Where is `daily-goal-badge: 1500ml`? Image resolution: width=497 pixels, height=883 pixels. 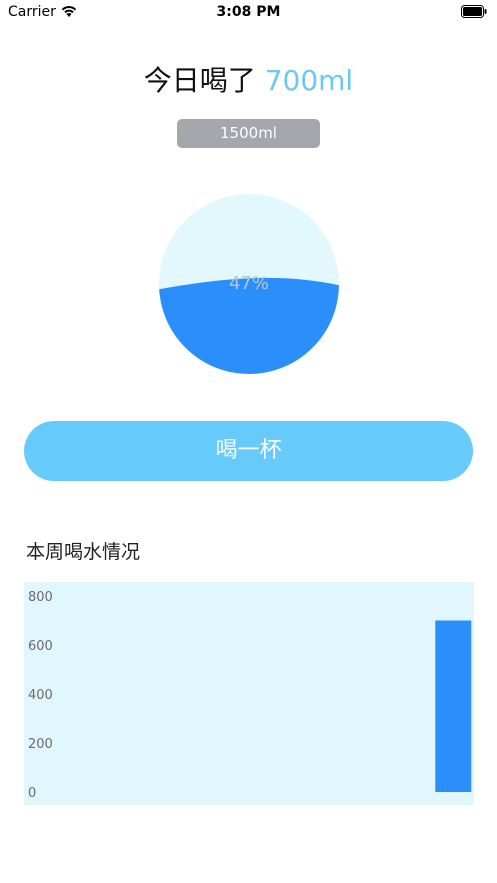 daily-goal-badge: 1500ml is located at coordinates (248, 133).